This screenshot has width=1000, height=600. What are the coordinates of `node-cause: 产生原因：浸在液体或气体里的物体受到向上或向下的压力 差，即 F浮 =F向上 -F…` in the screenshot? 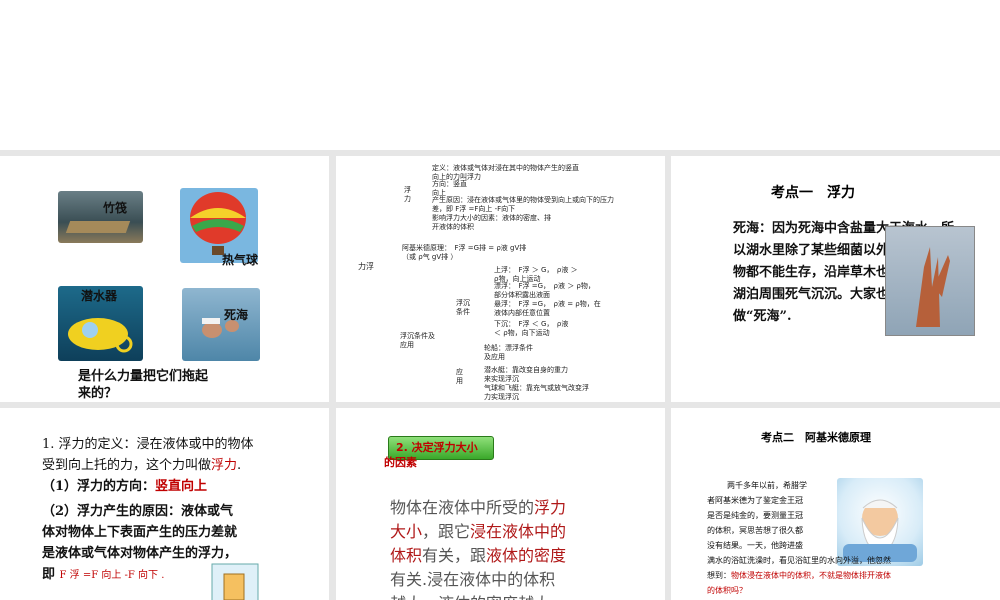 It's located at (523, 204).